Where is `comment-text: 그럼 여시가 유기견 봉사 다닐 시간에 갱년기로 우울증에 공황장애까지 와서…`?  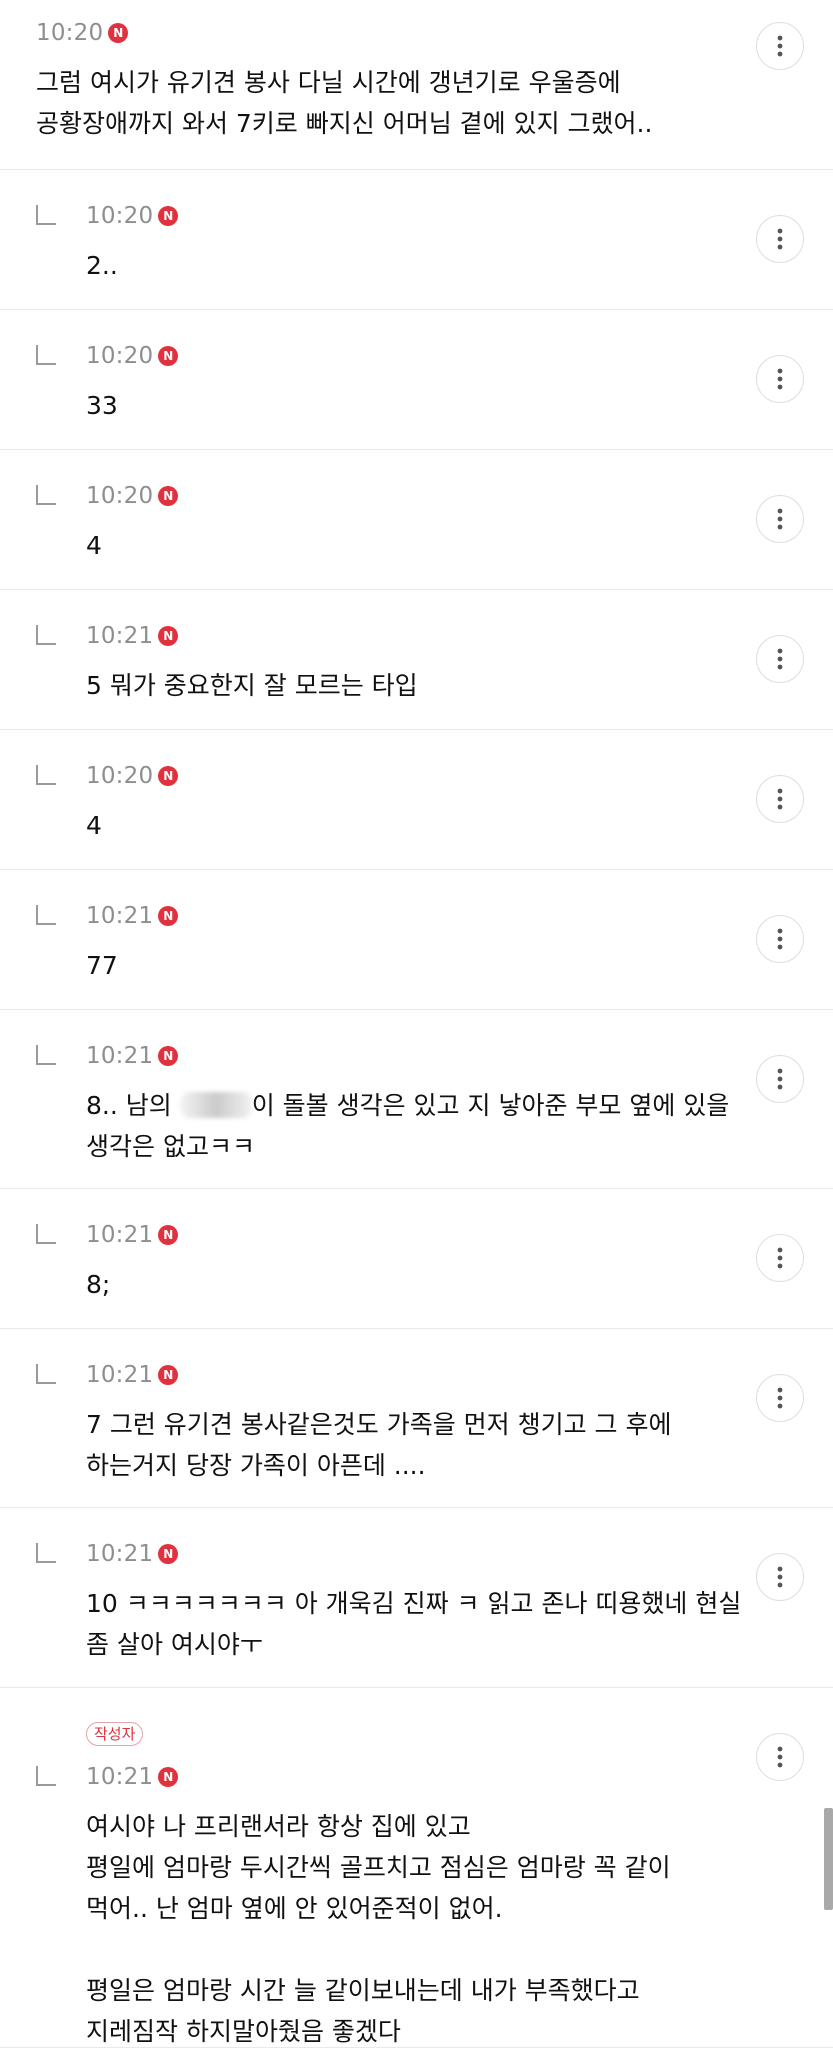 comment-text: 그럼 여시가 유기견 봉사 다닐 시간에 갱년기로 우울증에 공황장애까지 와서… is located at coordinates (344, 103).